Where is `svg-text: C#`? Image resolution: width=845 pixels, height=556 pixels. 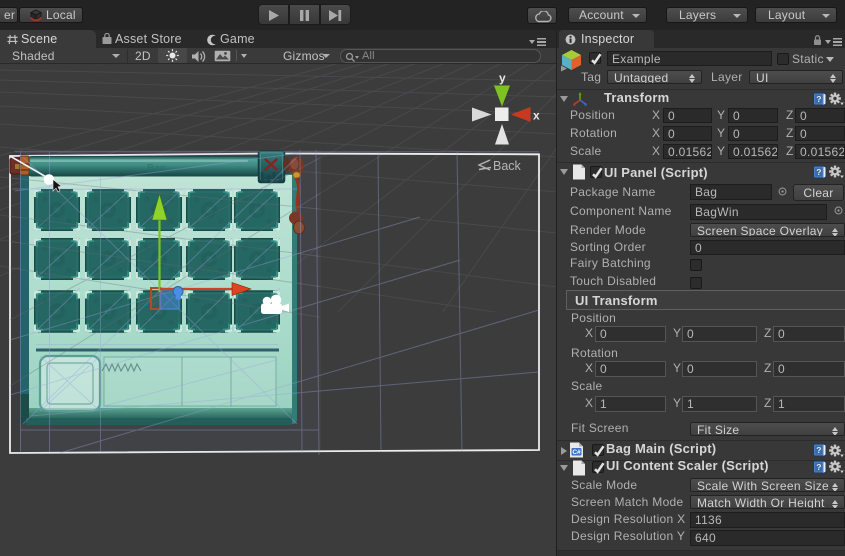
svg-text: C# is located at coordinates (576, 452).